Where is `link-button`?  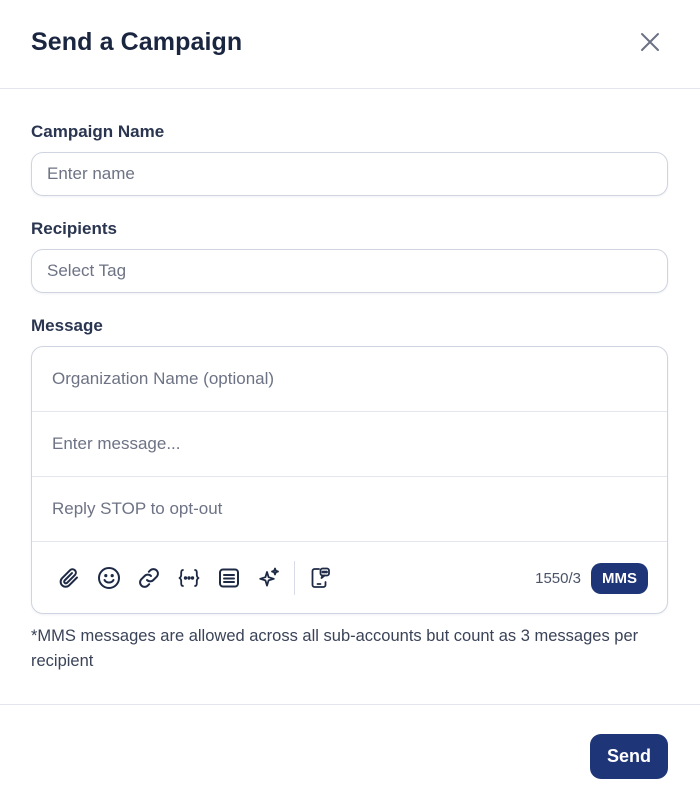
link-button is located at coordinates (149, 578).